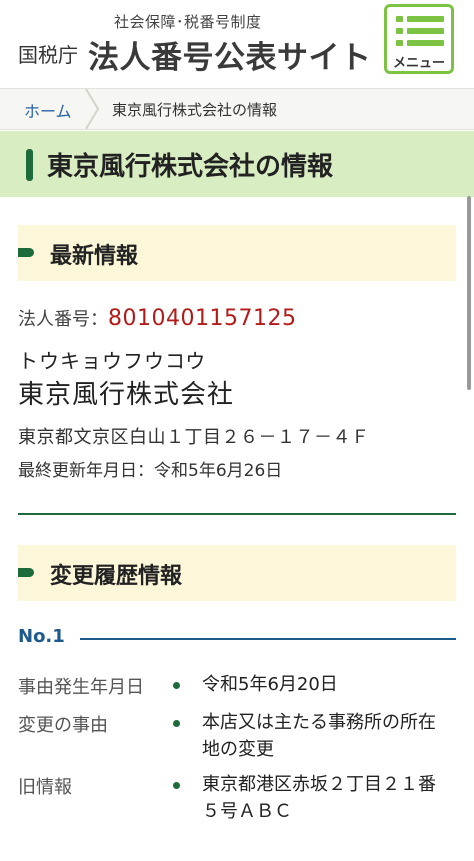  Describe the element at coordinates (92, 109) in the screenshot. I see `chevron-right-icon` at that location.